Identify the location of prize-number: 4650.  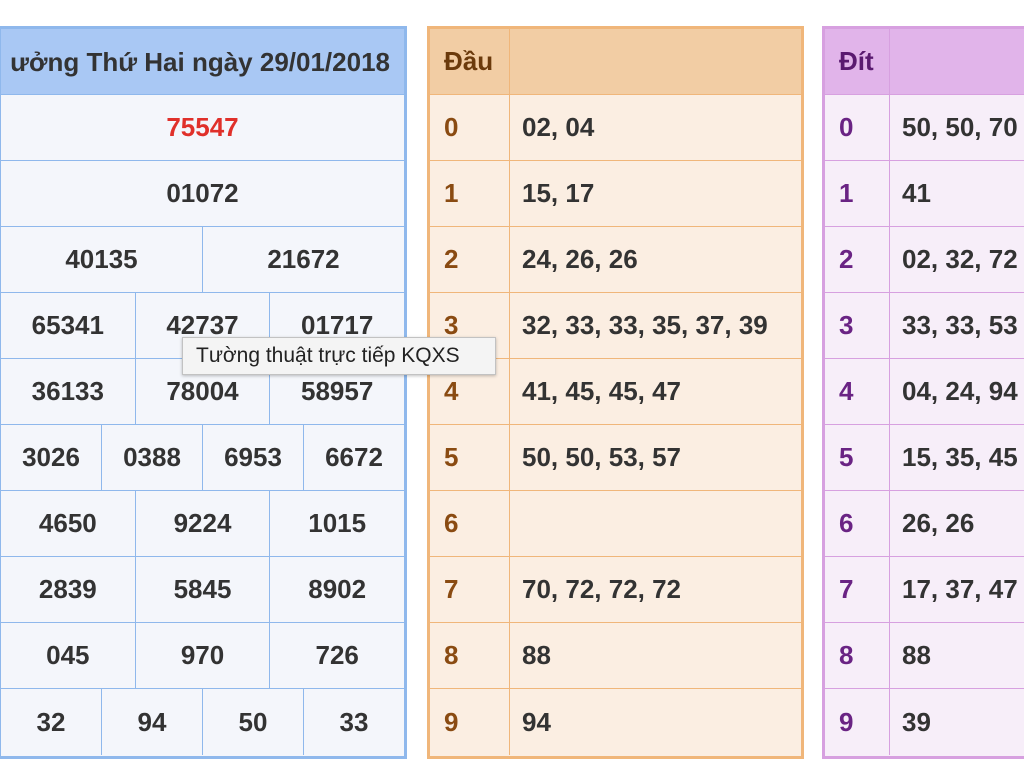
(68, 523).